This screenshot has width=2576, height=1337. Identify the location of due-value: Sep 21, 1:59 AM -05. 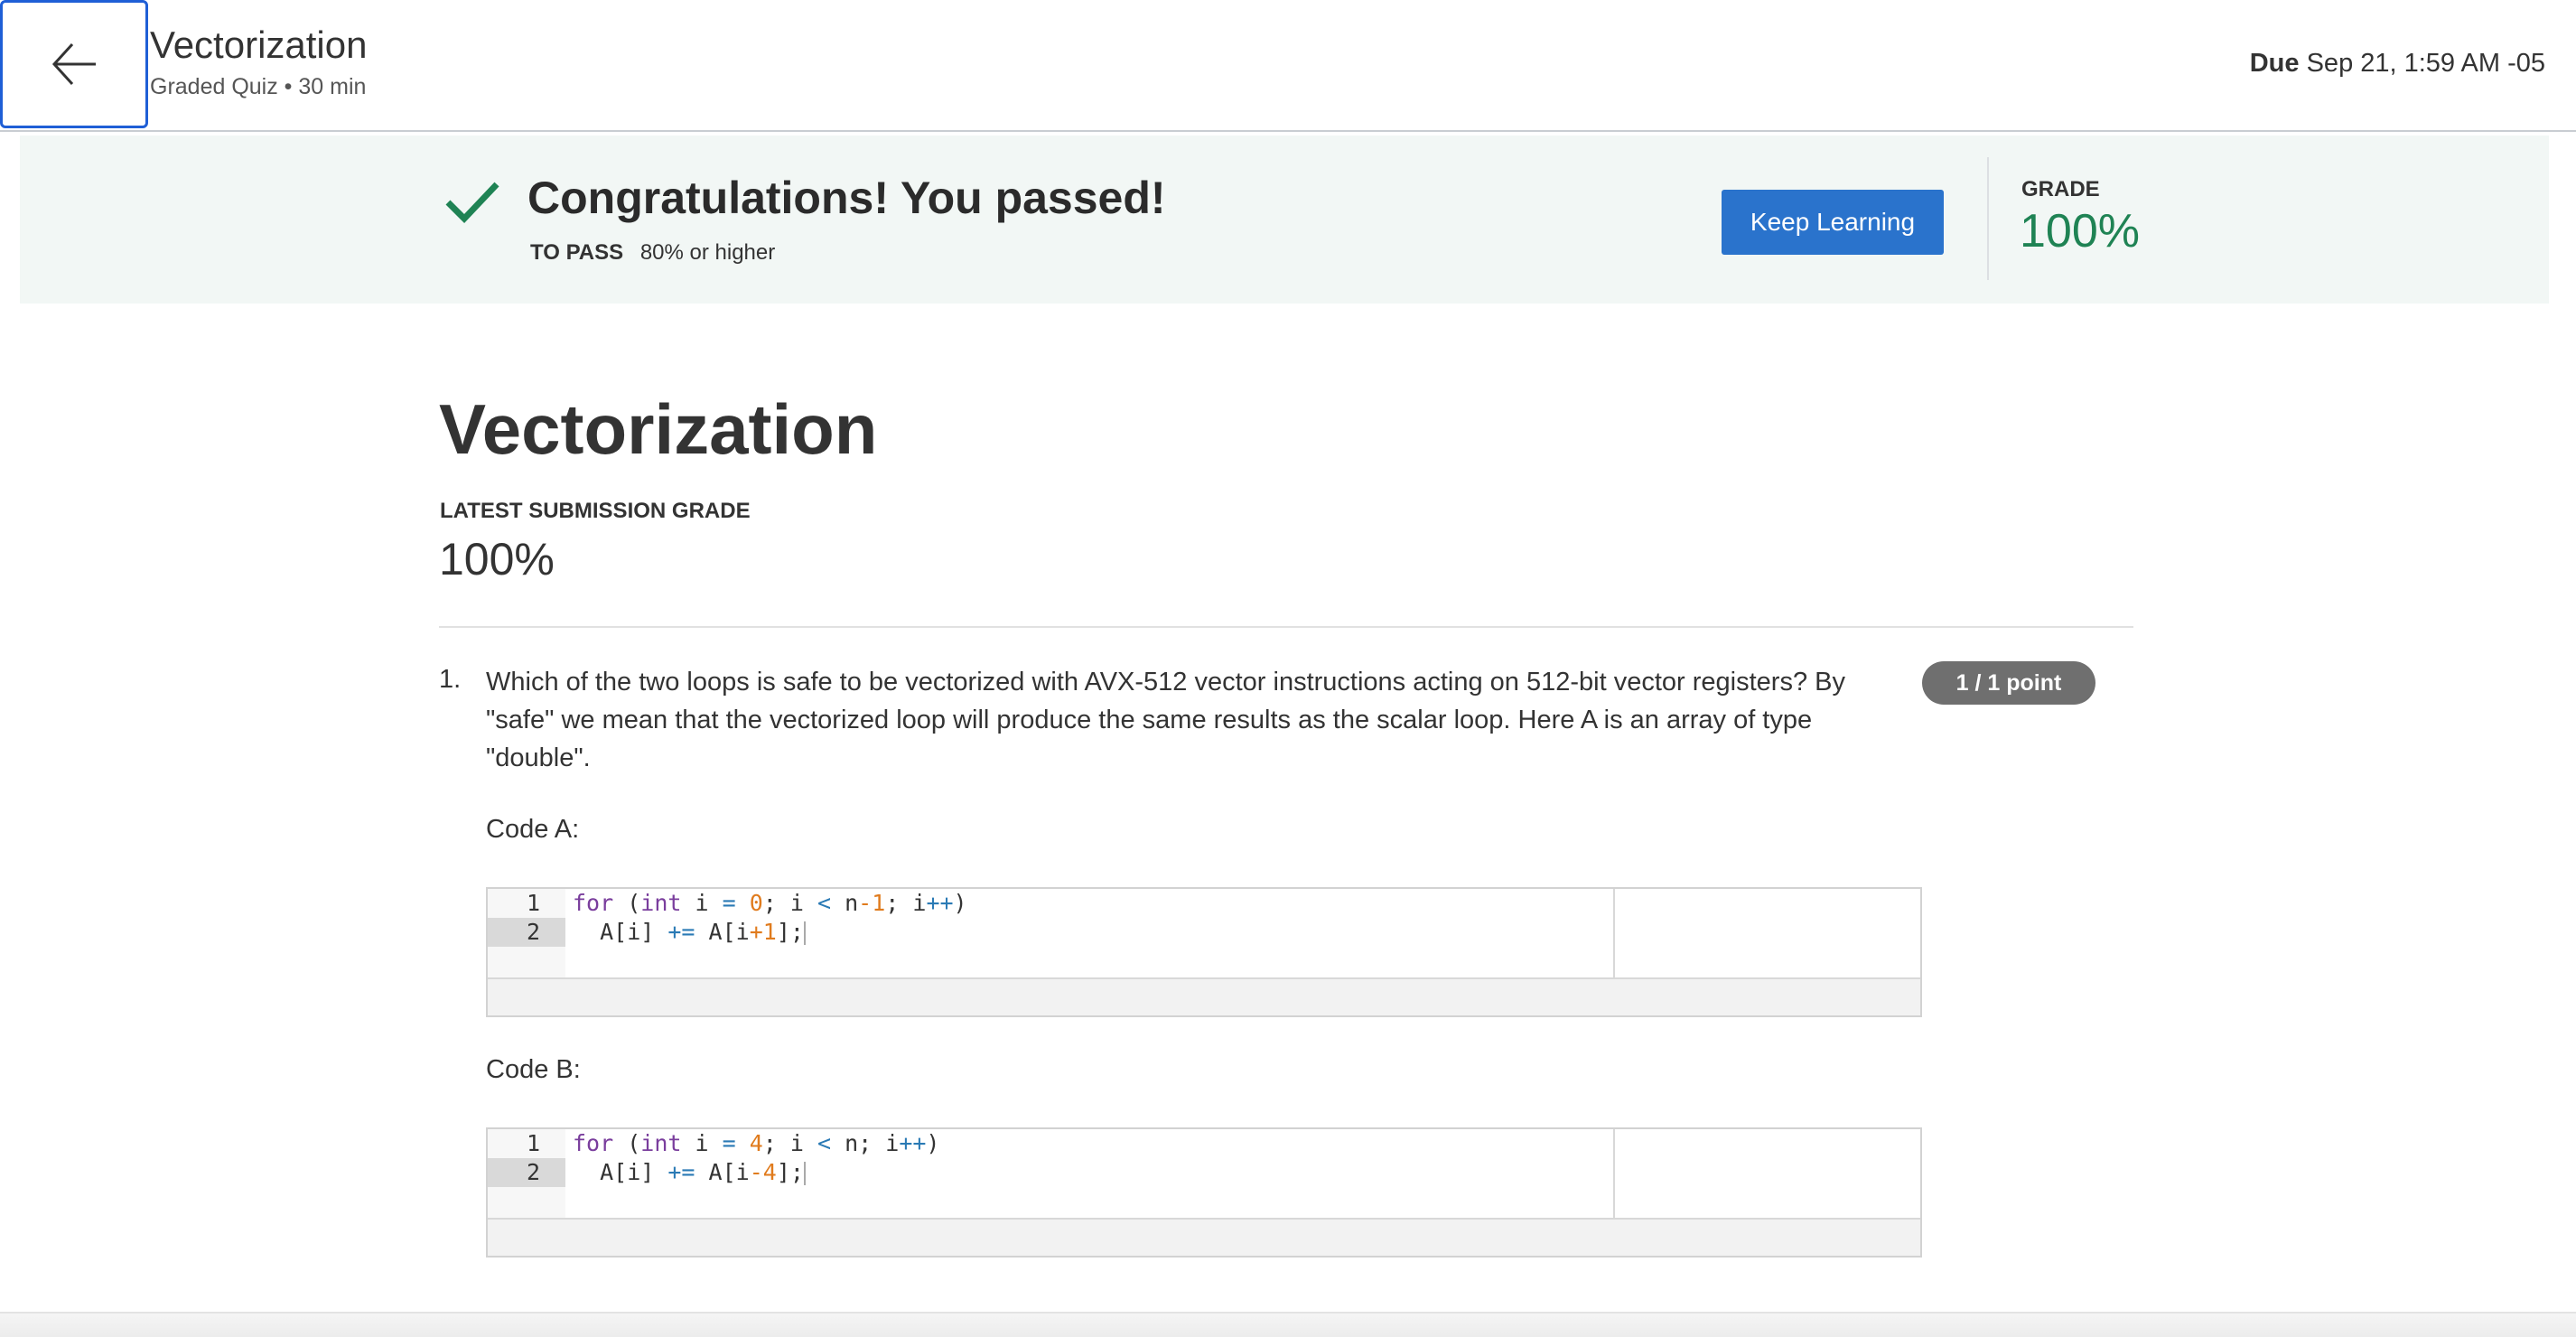
(2425, 63).